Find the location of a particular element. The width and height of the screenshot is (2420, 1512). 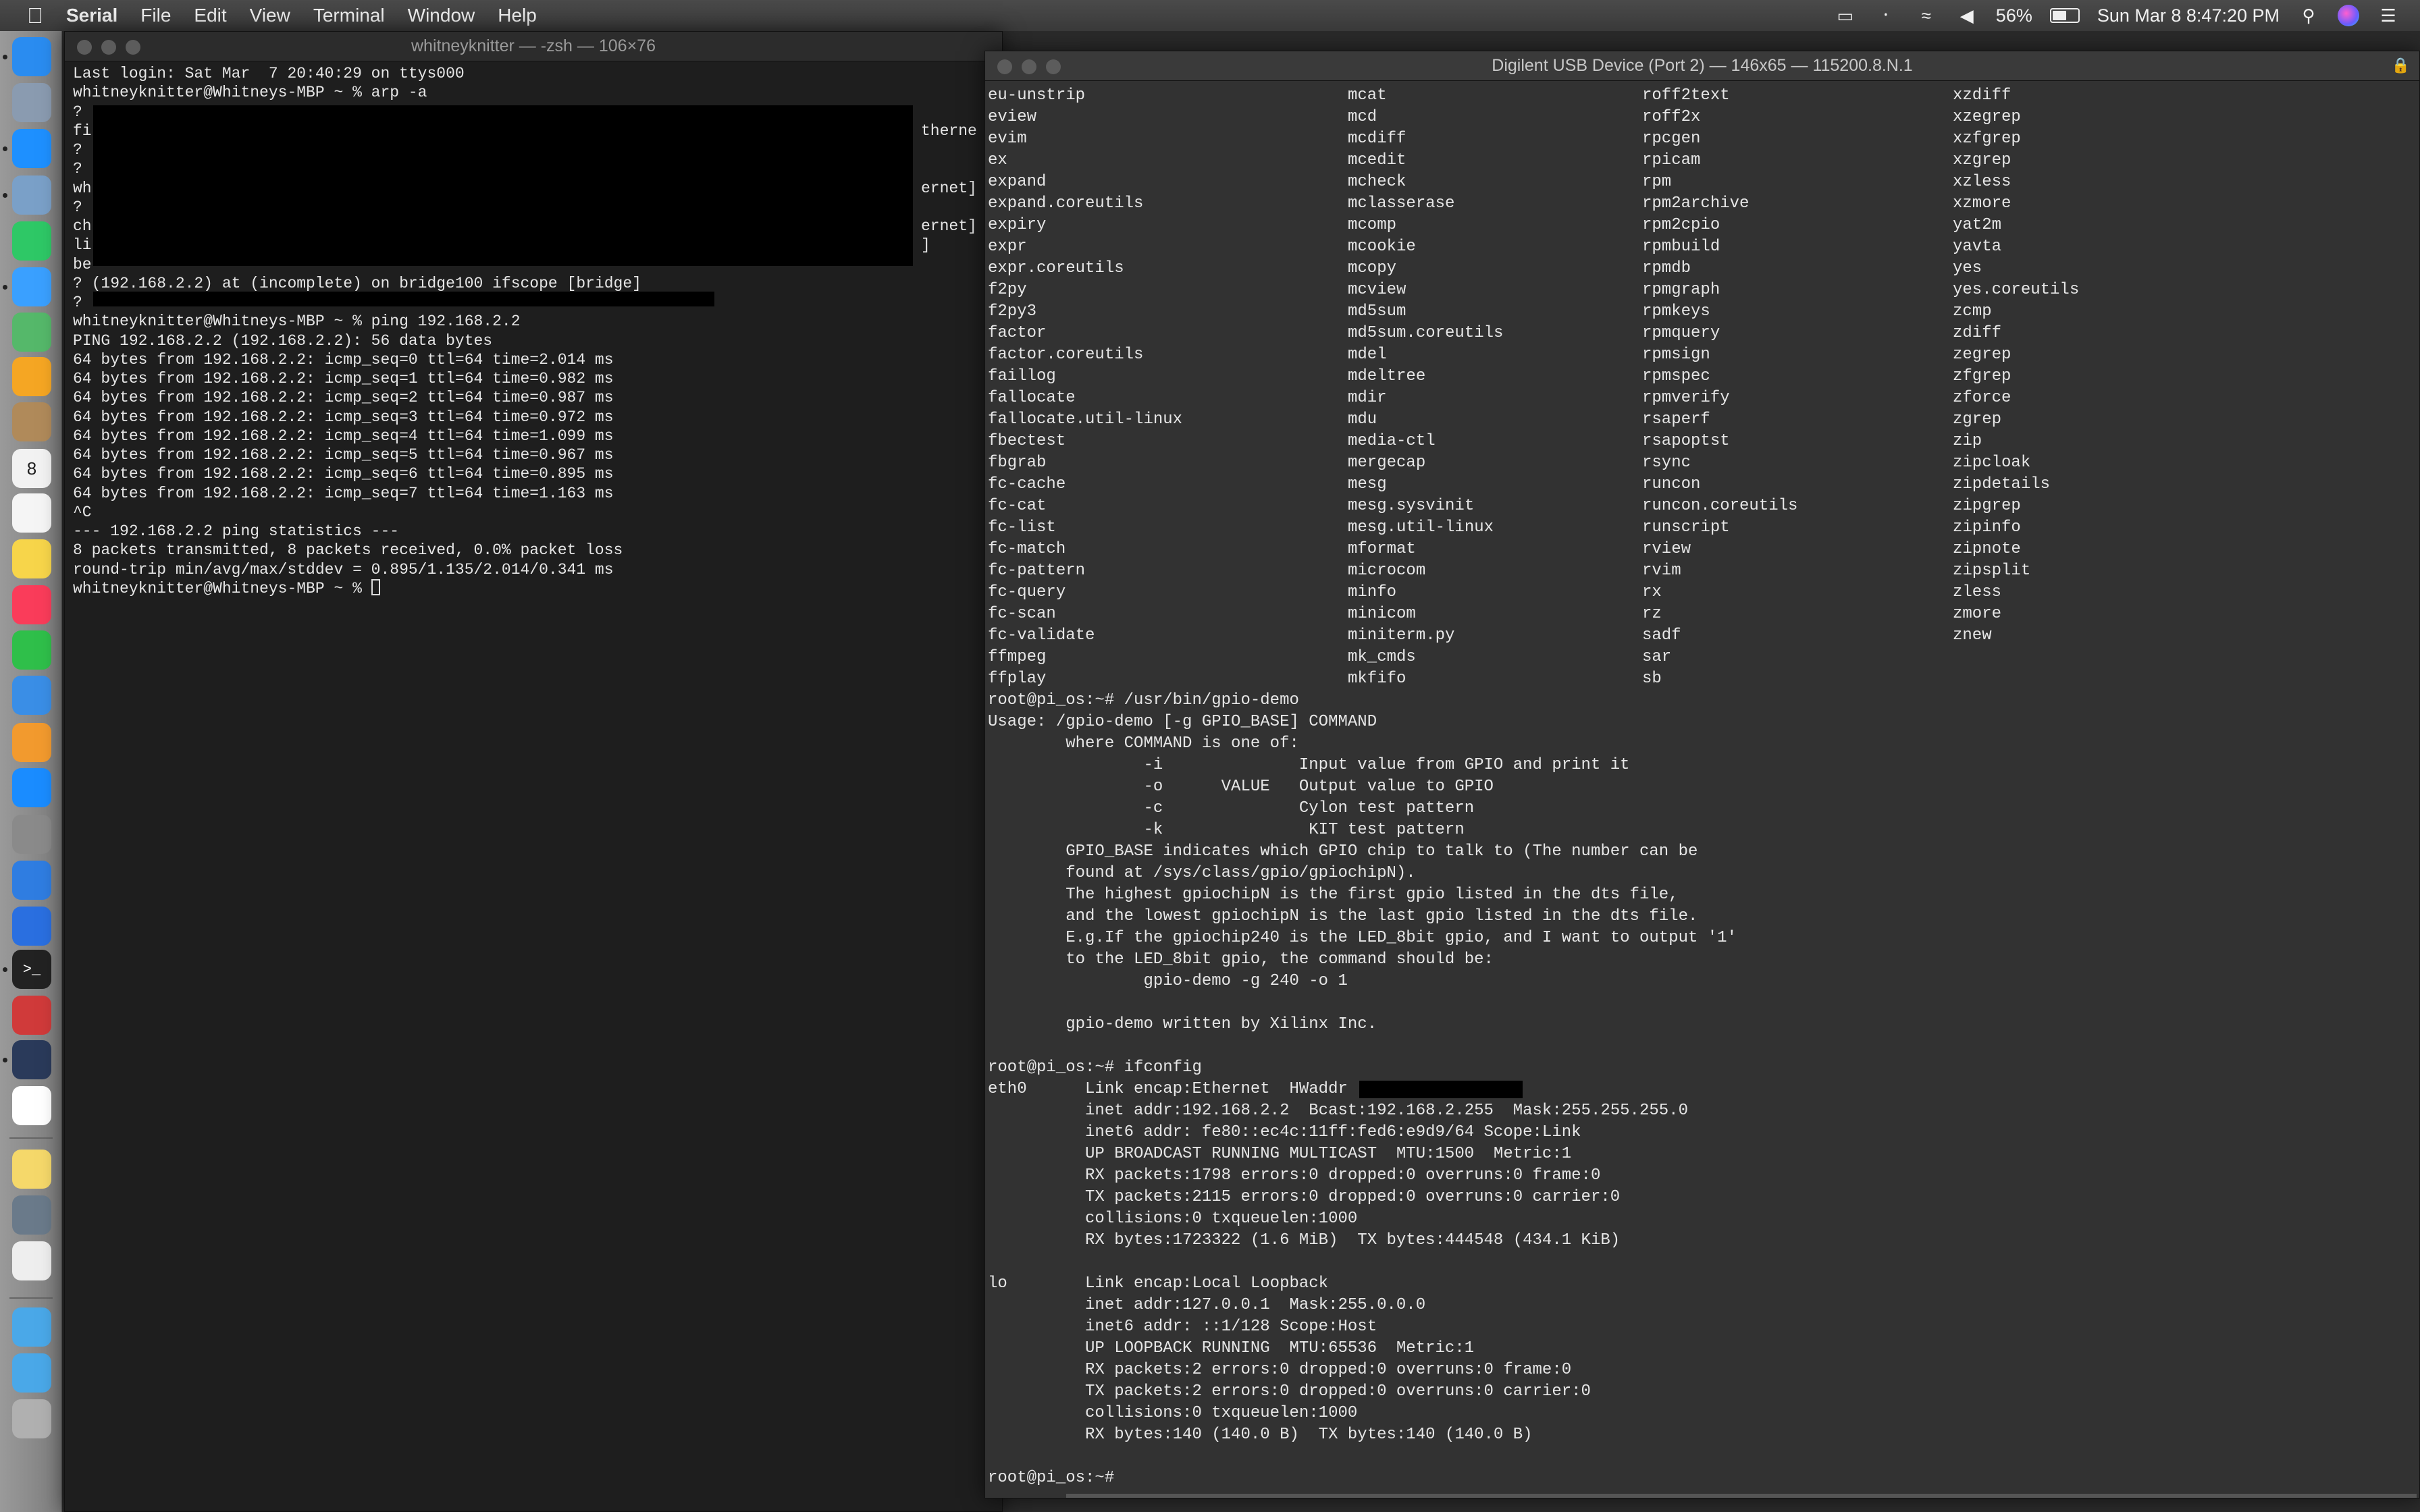

battery-icon is located at coordinates (2064, 15).